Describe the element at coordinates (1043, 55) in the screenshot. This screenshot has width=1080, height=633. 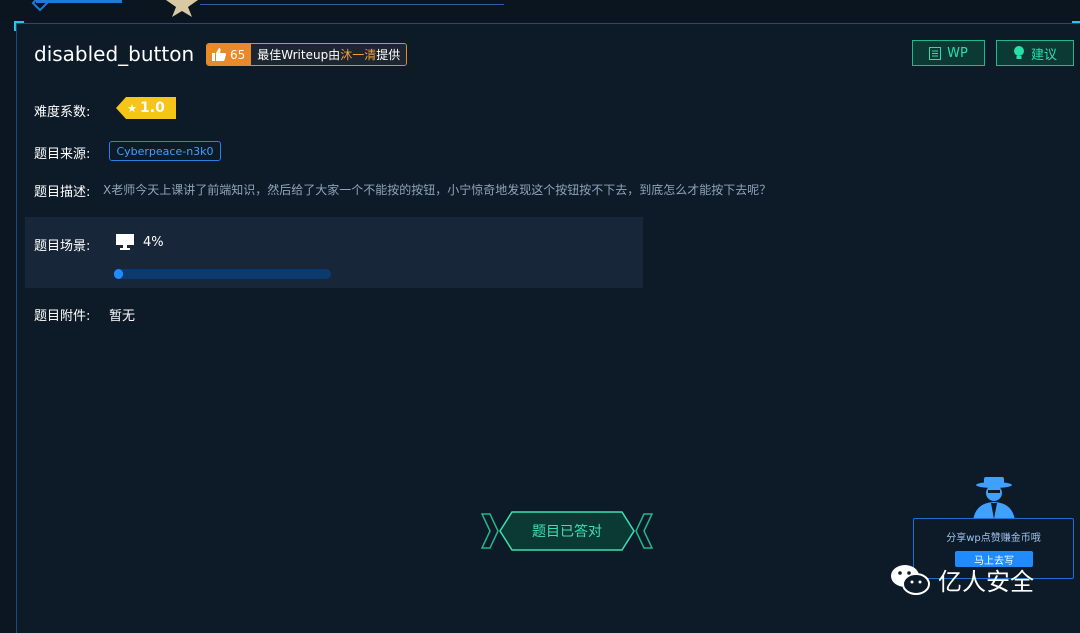
I see `suggest-button-label: 建议` at that location.